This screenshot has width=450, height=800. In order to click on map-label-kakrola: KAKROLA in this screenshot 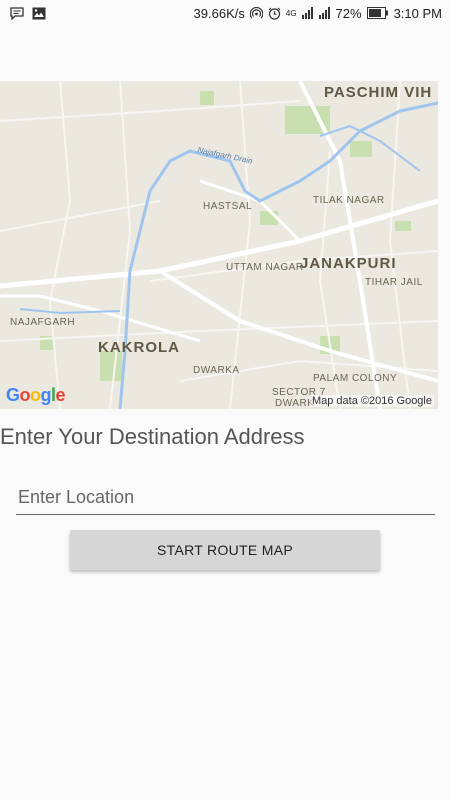, I will do `click(139, 347)`.